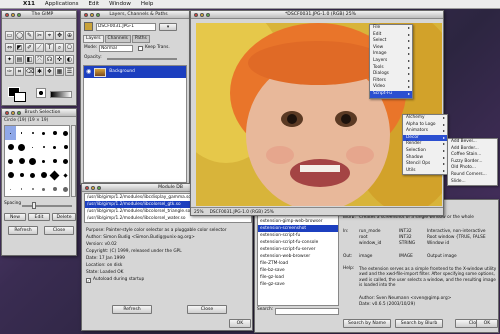  I want to click on tab-layers: Layers, so click(93, 39).